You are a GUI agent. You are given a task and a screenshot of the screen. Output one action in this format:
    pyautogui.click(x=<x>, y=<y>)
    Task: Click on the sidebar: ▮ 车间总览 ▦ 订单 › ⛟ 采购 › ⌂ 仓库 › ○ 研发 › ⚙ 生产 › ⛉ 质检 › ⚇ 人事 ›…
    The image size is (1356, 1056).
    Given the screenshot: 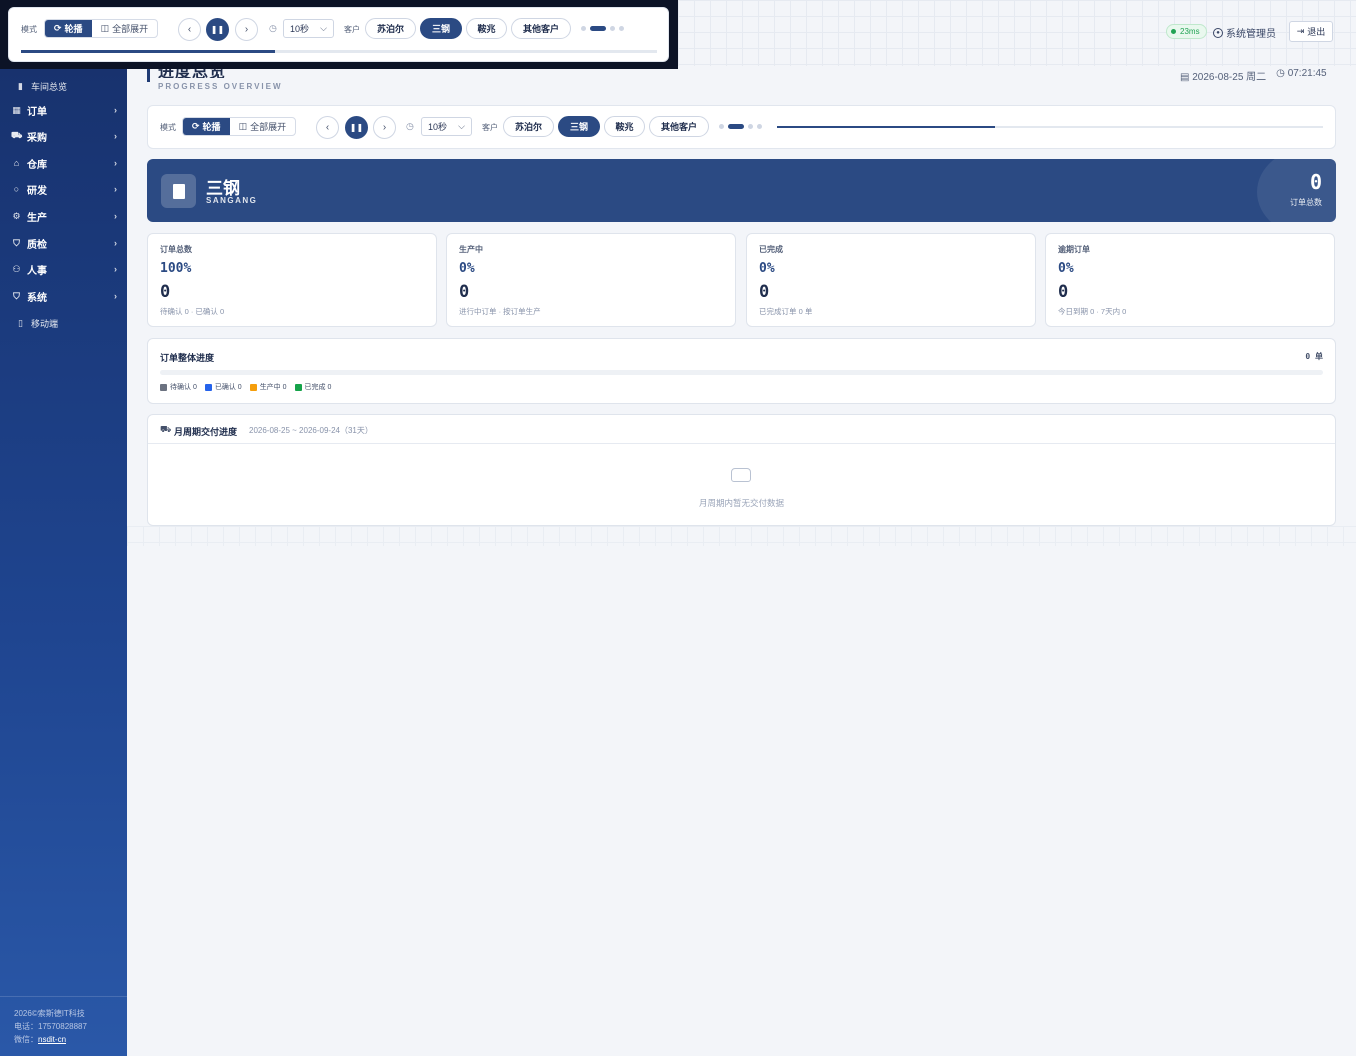 What is the action you would take?
    pyautogui.click(x=63, y=528)
    